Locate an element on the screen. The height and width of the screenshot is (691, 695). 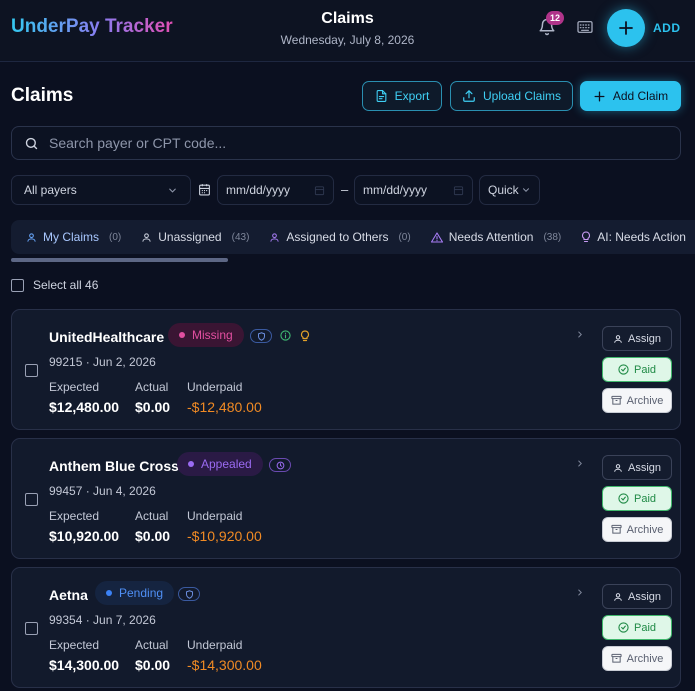
warning-icon is located at coordinates (436, 237).